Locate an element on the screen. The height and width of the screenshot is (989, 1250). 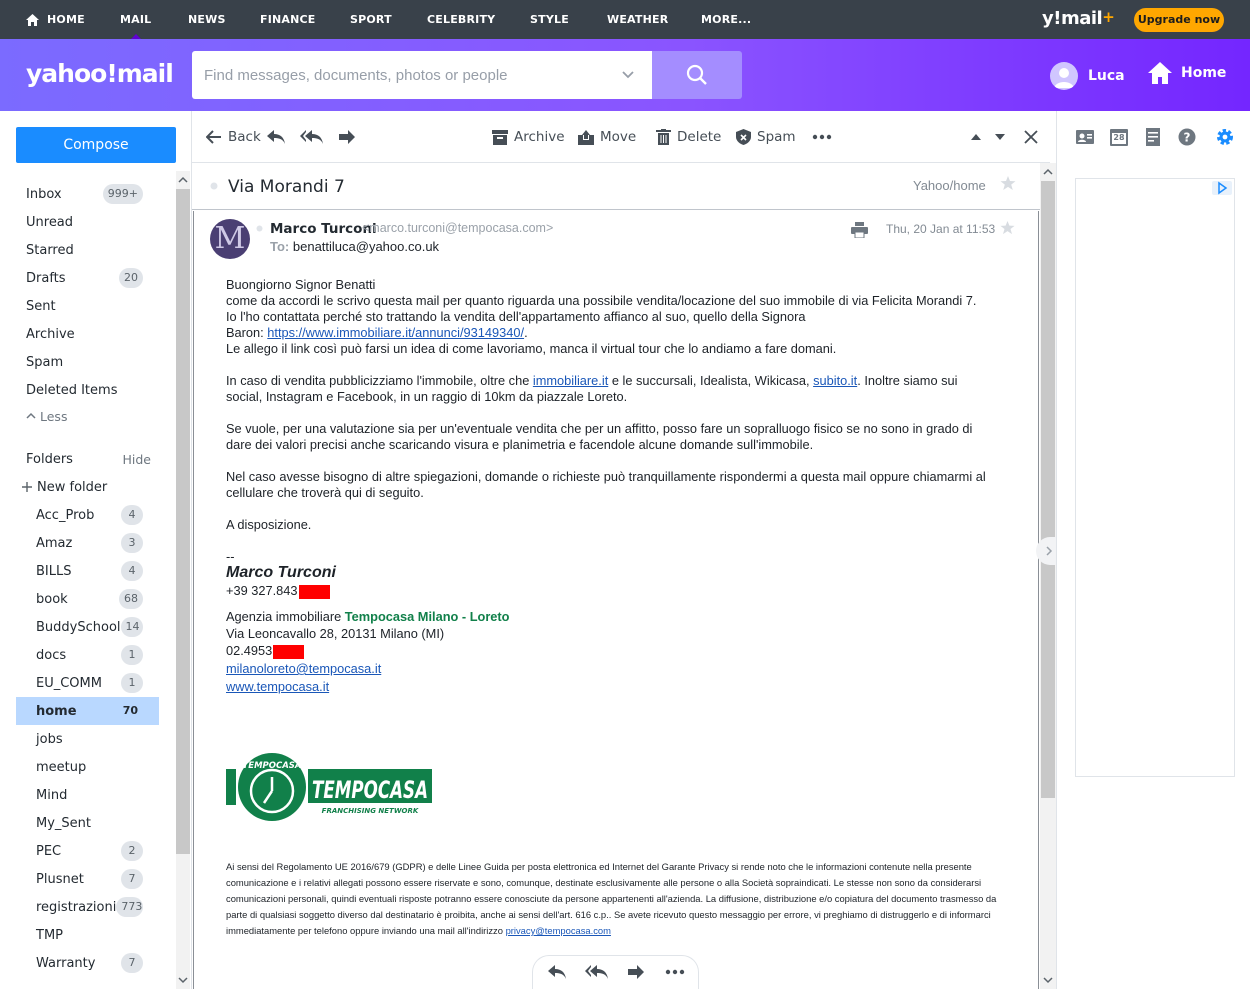
nav-finance: Finance is located at coordinates (288, 19).